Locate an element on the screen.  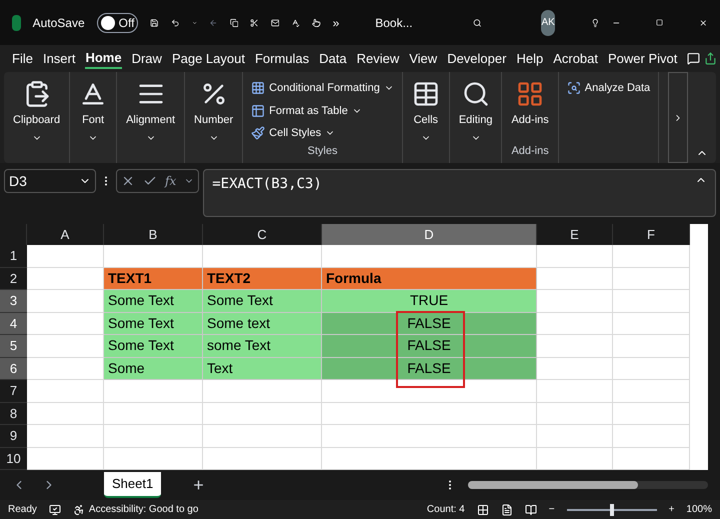
row-header: 3 is located at coordinates (13, 301).